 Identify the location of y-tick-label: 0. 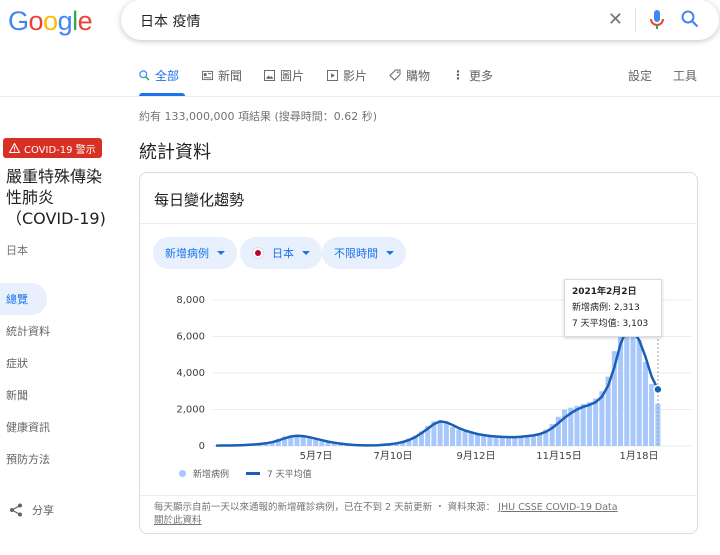
(202, 446).